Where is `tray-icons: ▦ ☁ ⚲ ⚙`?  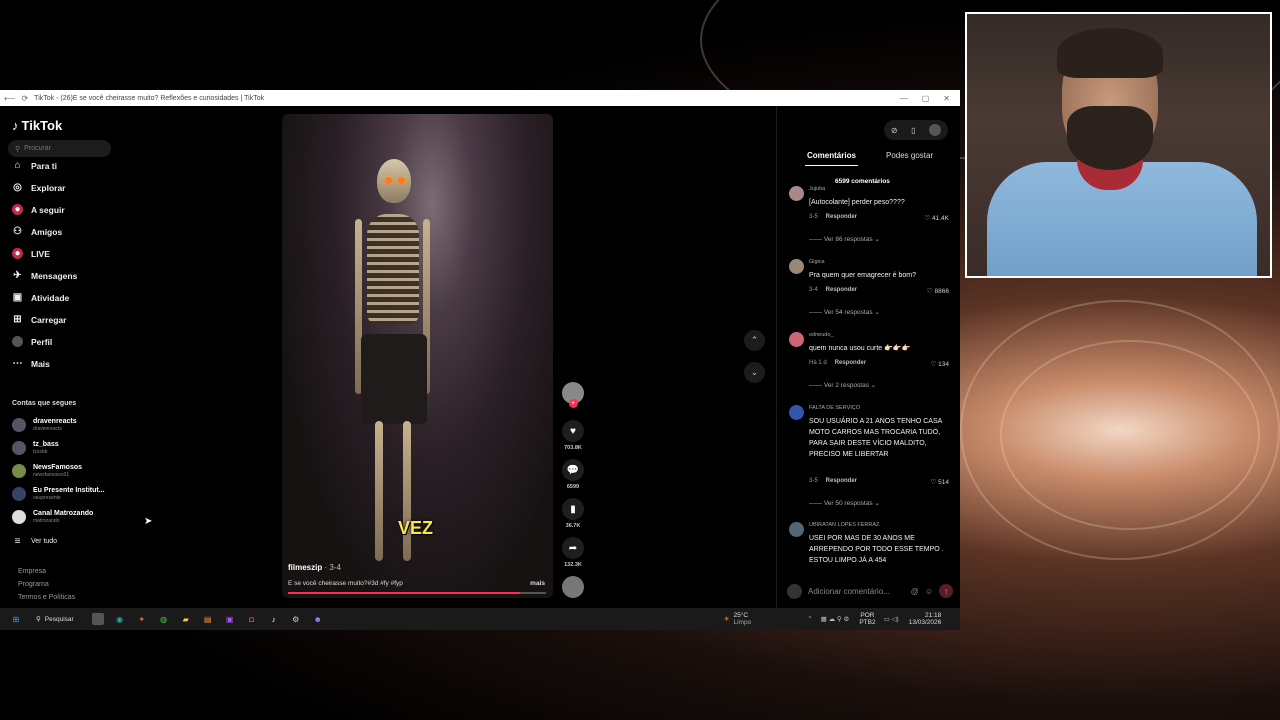
tray-icons: ▦ ☁ ⚲ ⚙ is located at coordinates (835, 619).